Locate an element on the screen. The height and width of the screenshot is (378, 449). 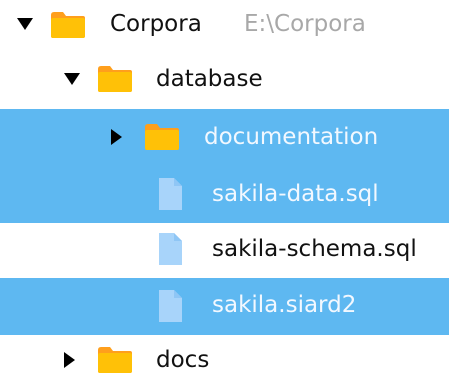
node-label: docs is located at coordinates (183, 360).